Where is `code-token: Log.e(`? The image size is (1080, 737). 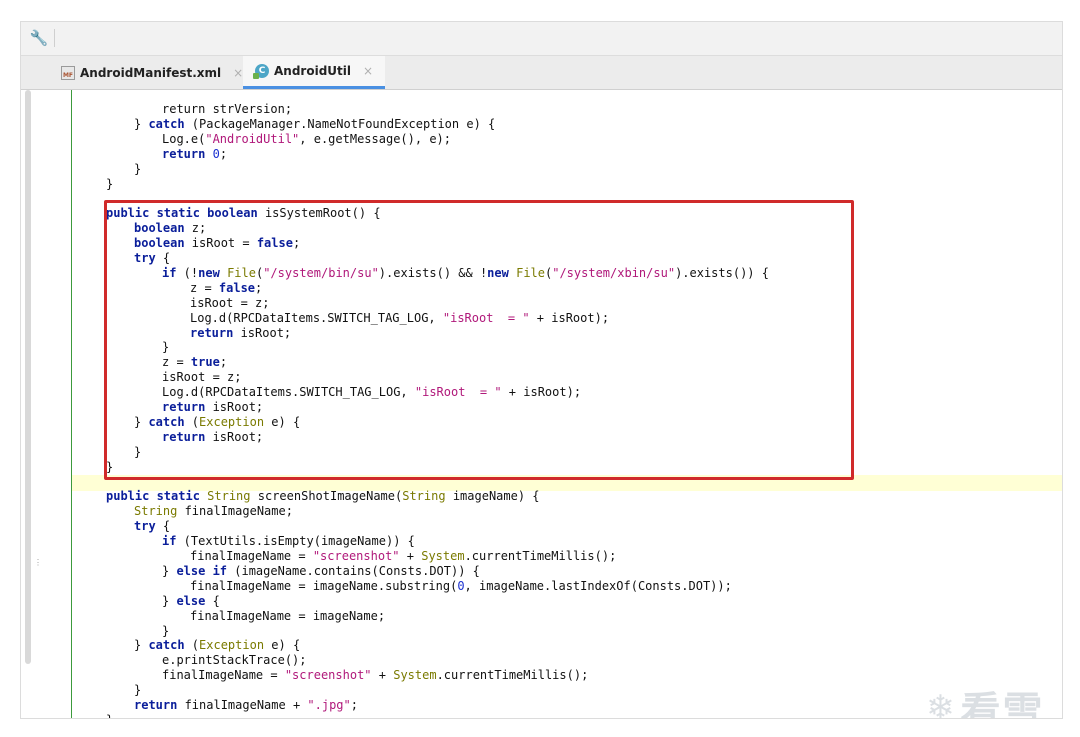 code-token: Log.e( is located at coordinates (184, 138).